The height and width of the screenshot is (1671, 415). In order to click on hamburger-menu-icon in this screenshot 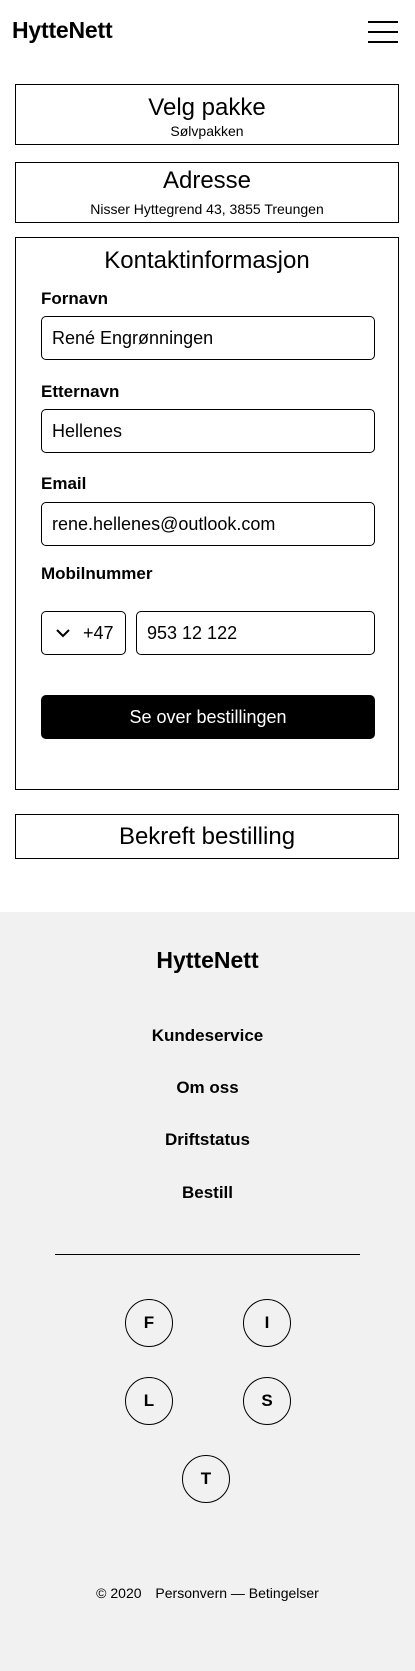, I will do `click(383, 32)`.